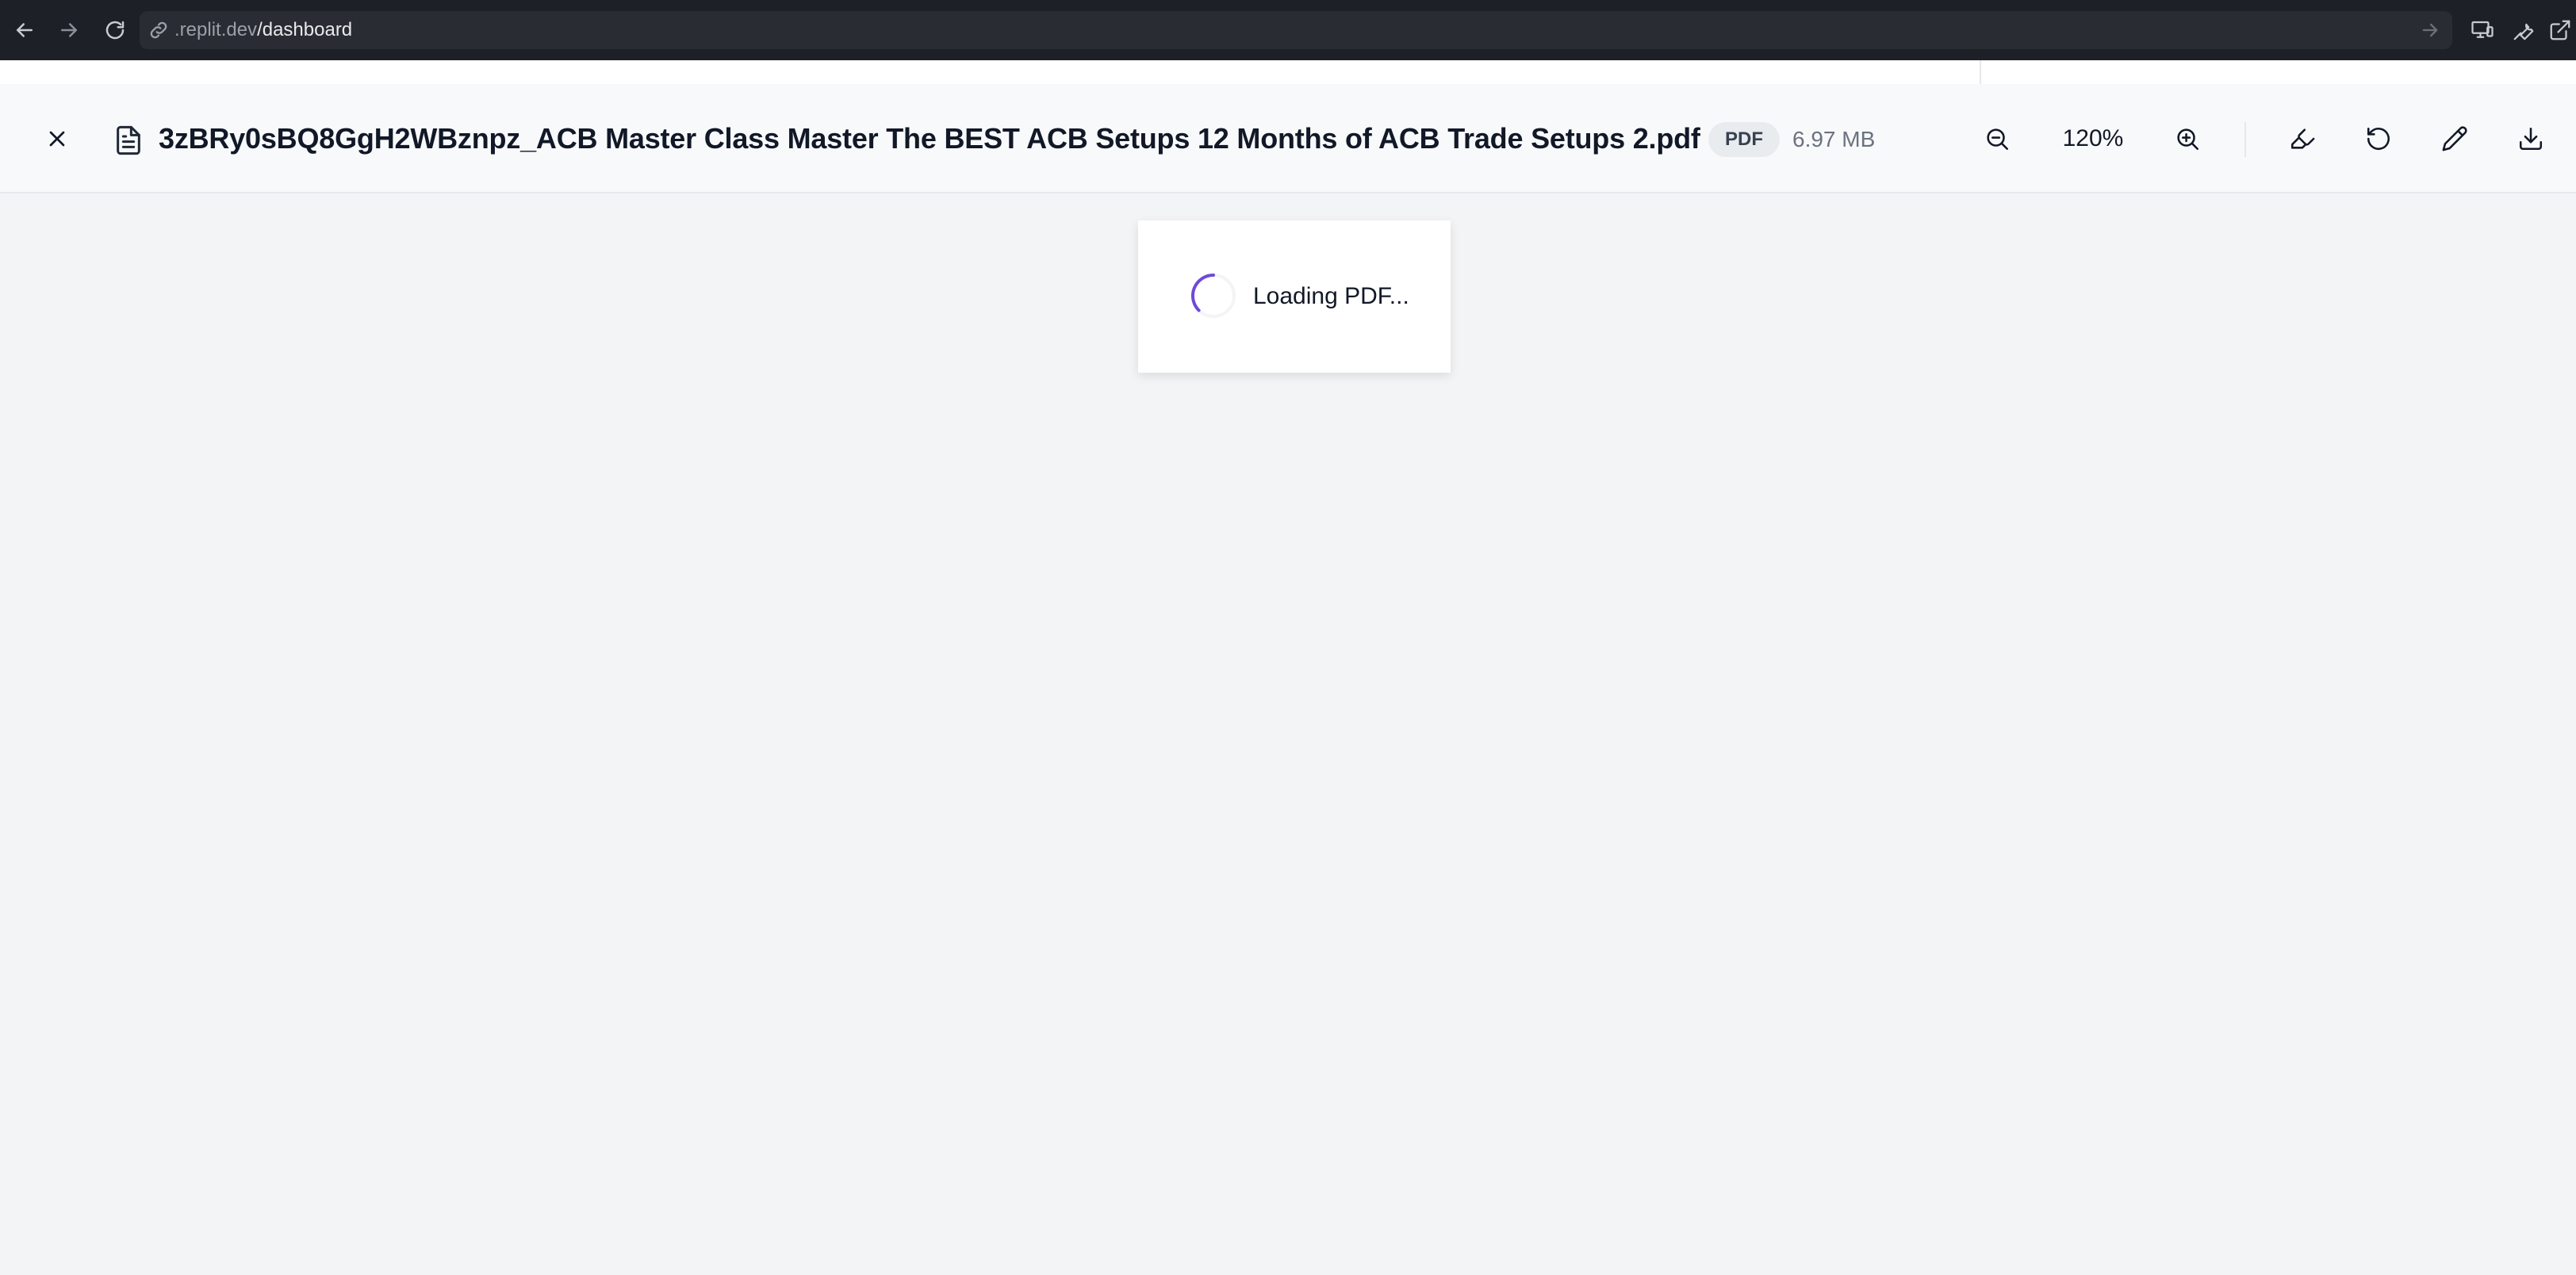 This screenshot has height=1275, width=2576. Describe the element at coordinates (128, 140) in the screenshot. I see `file-icon` at that location.